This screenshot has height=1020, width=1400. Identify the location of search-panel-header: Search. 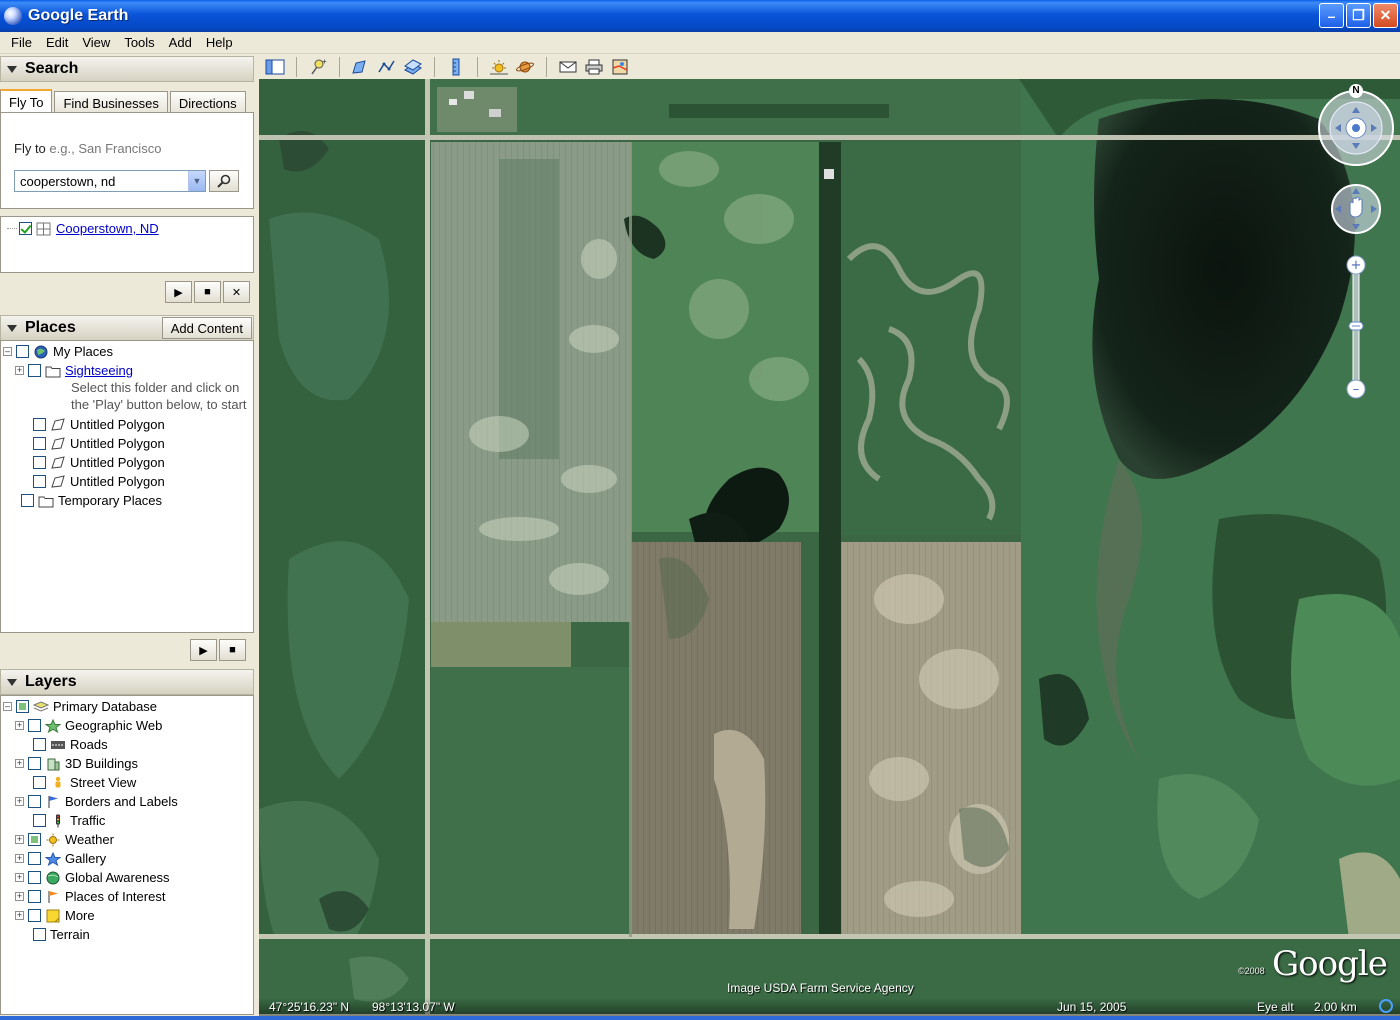
(127, 69).